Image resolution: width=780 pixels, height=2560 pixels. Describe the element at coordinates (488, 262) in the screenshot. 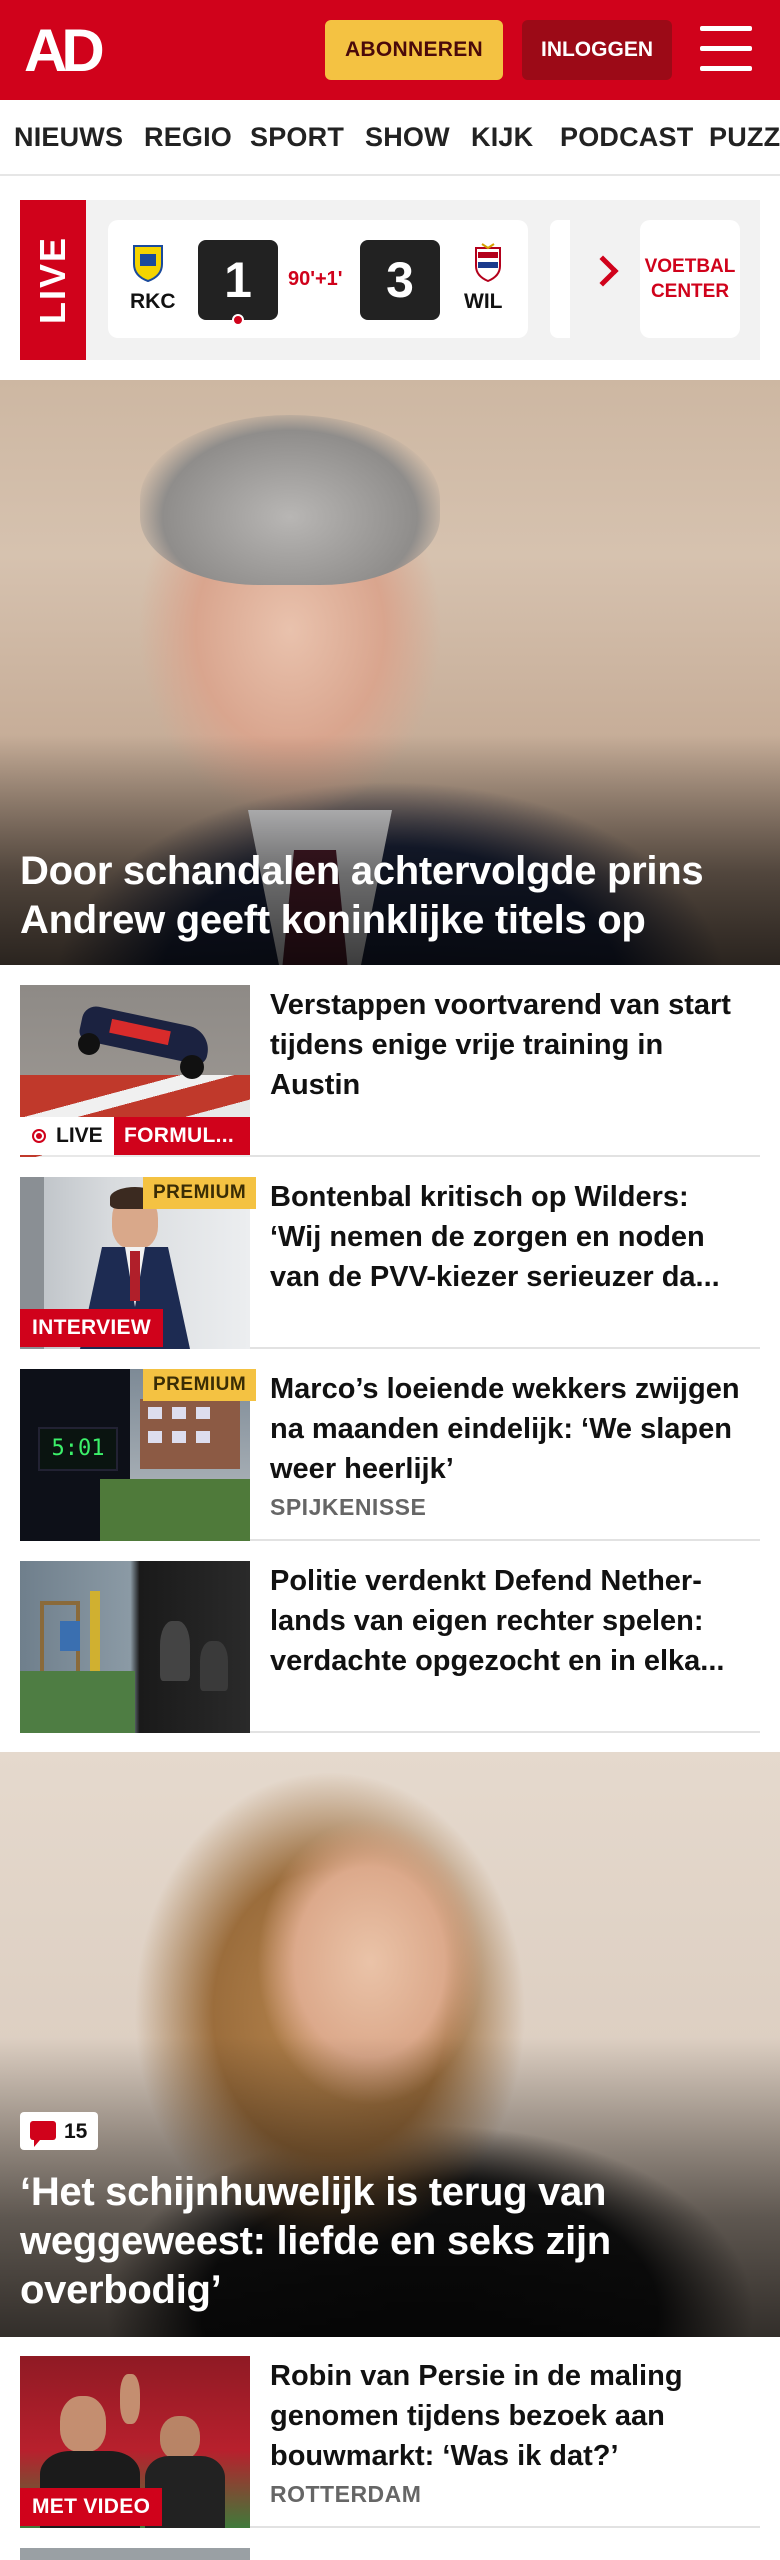

I see `willem-ii-crest-icon` at that location.